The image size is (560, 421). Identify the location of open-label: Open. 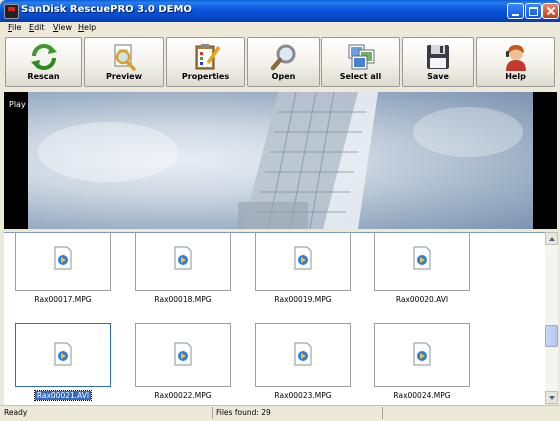
(283, 76).